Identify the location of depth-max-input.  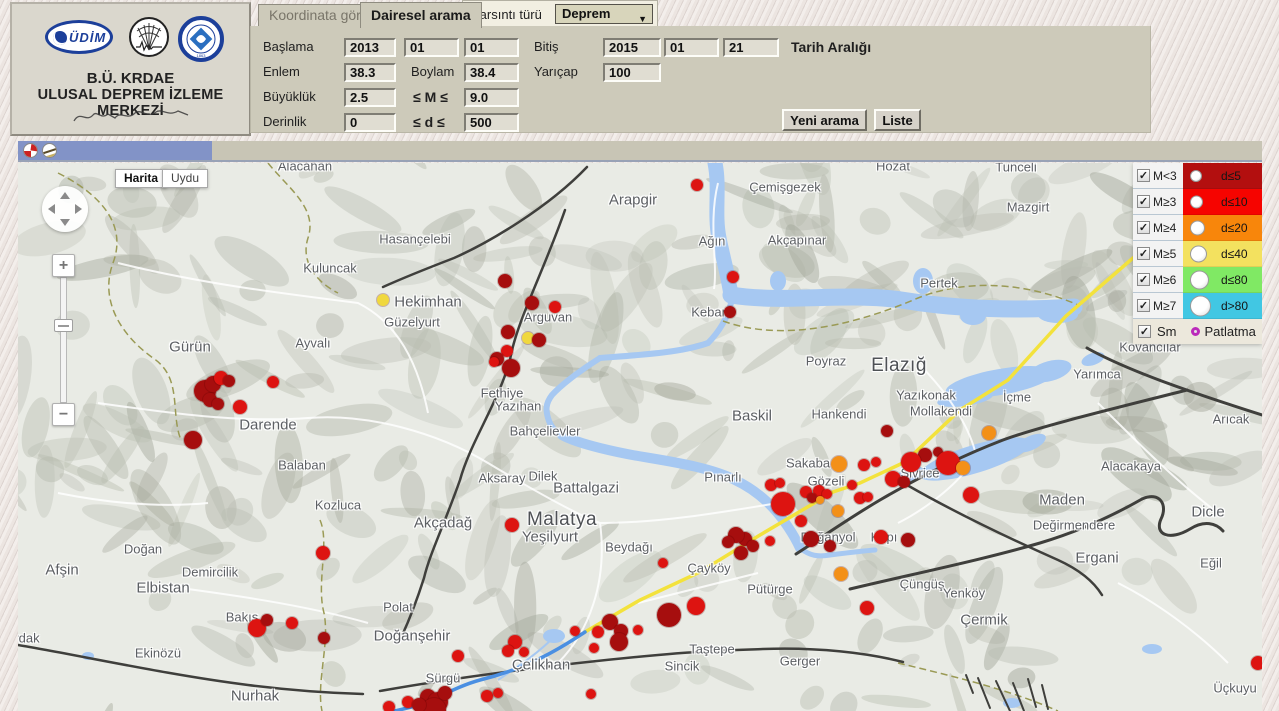
(491, 122).